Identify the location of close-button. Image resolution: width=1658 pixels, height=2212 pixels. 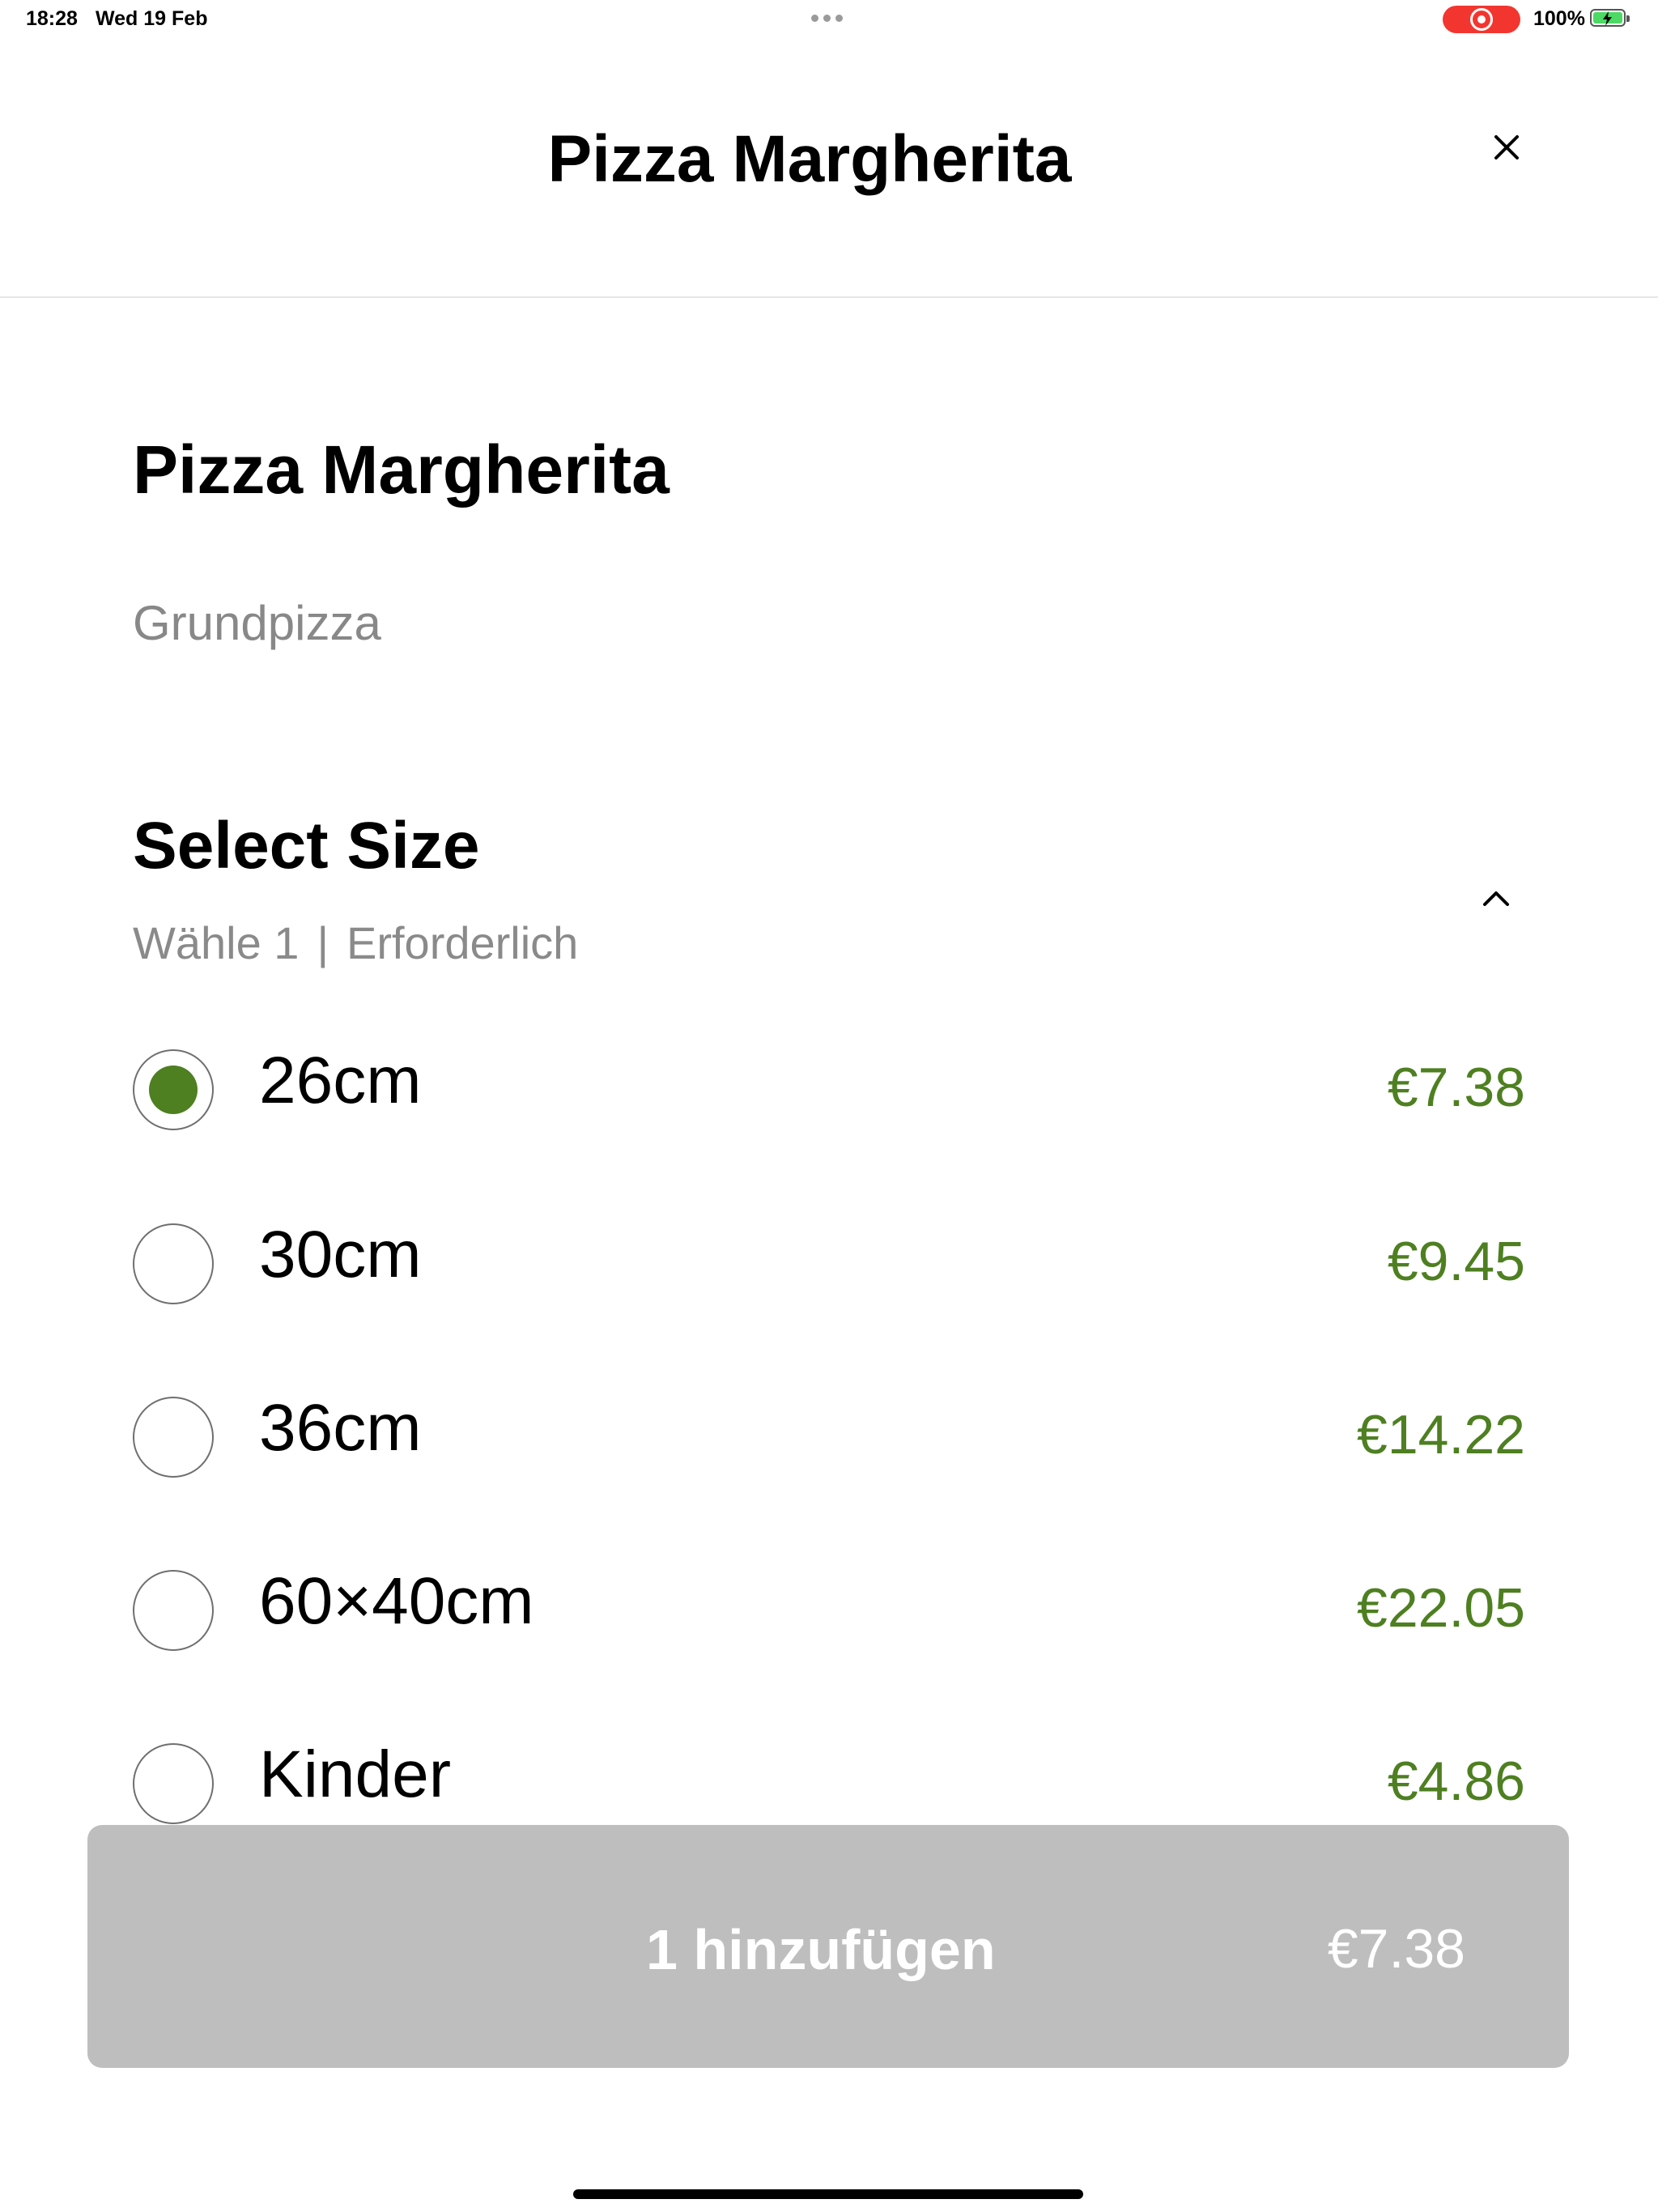
(1506, 147).